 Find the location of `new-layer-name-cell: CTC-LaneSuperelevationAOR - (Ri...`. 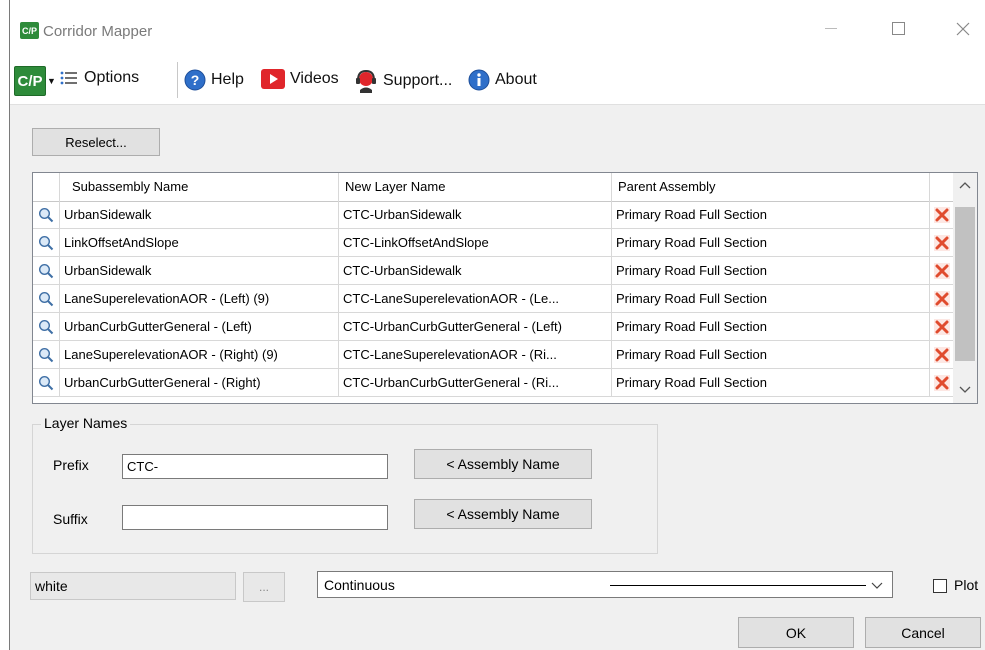

new-layer-name-cell: CTC-LaneSuperelevationAOR - (Ri... is located at coordinates (475, 354).